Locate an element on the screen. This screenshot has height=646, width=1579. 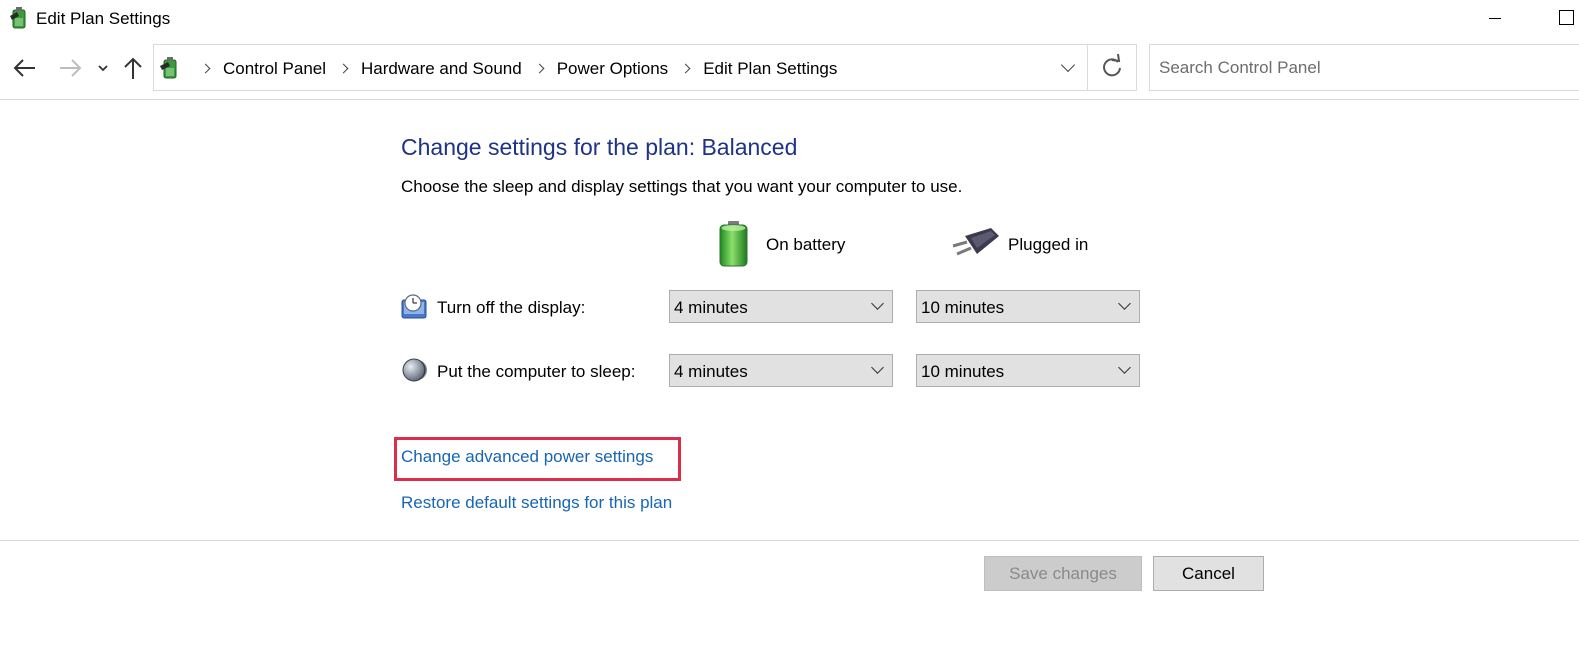
turn-off-display-label: Turn off the display: is located at coordinates (511, 307).